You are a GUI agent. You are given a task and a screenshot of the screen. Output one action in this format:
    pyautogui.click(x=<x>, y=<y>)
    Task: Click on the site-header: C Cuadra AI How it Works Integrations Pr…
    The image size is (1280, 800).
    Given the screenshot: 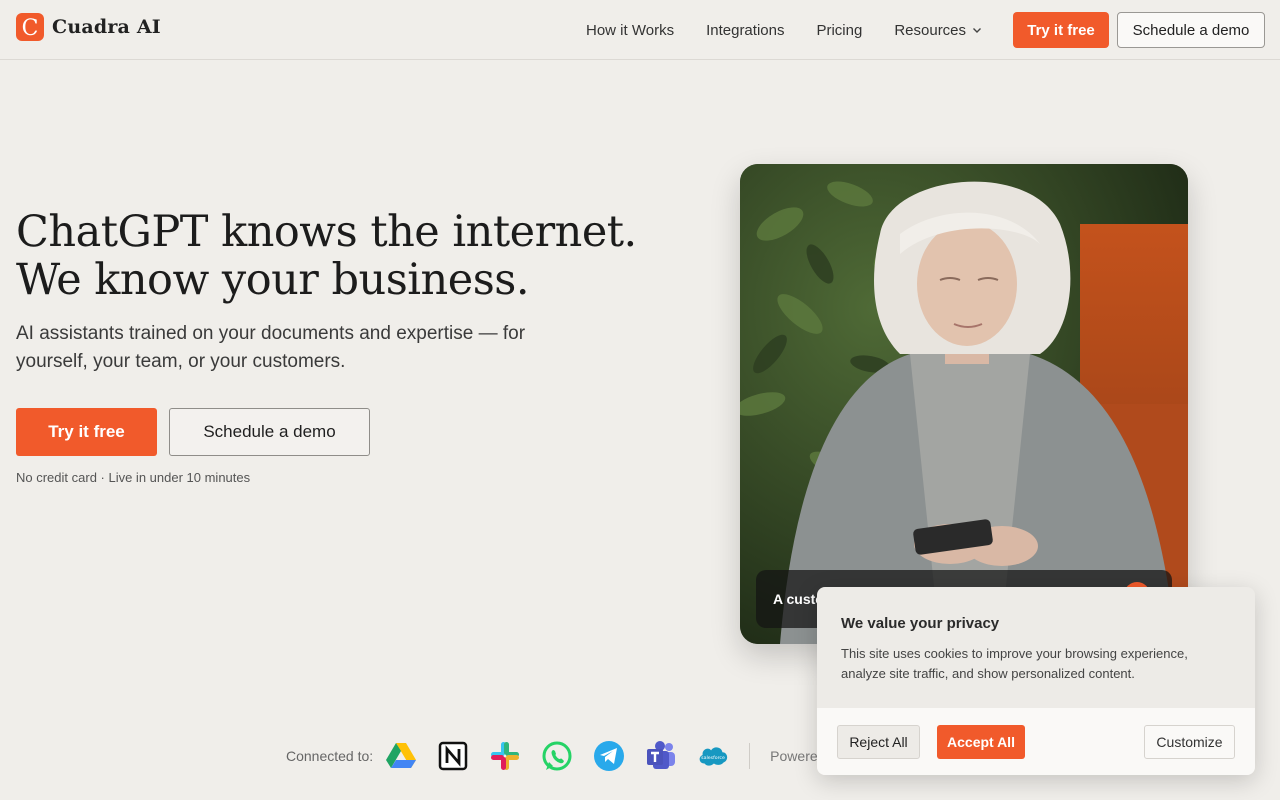 What is the action you would take?
    pyautogui.click(x=640, y=30)
    